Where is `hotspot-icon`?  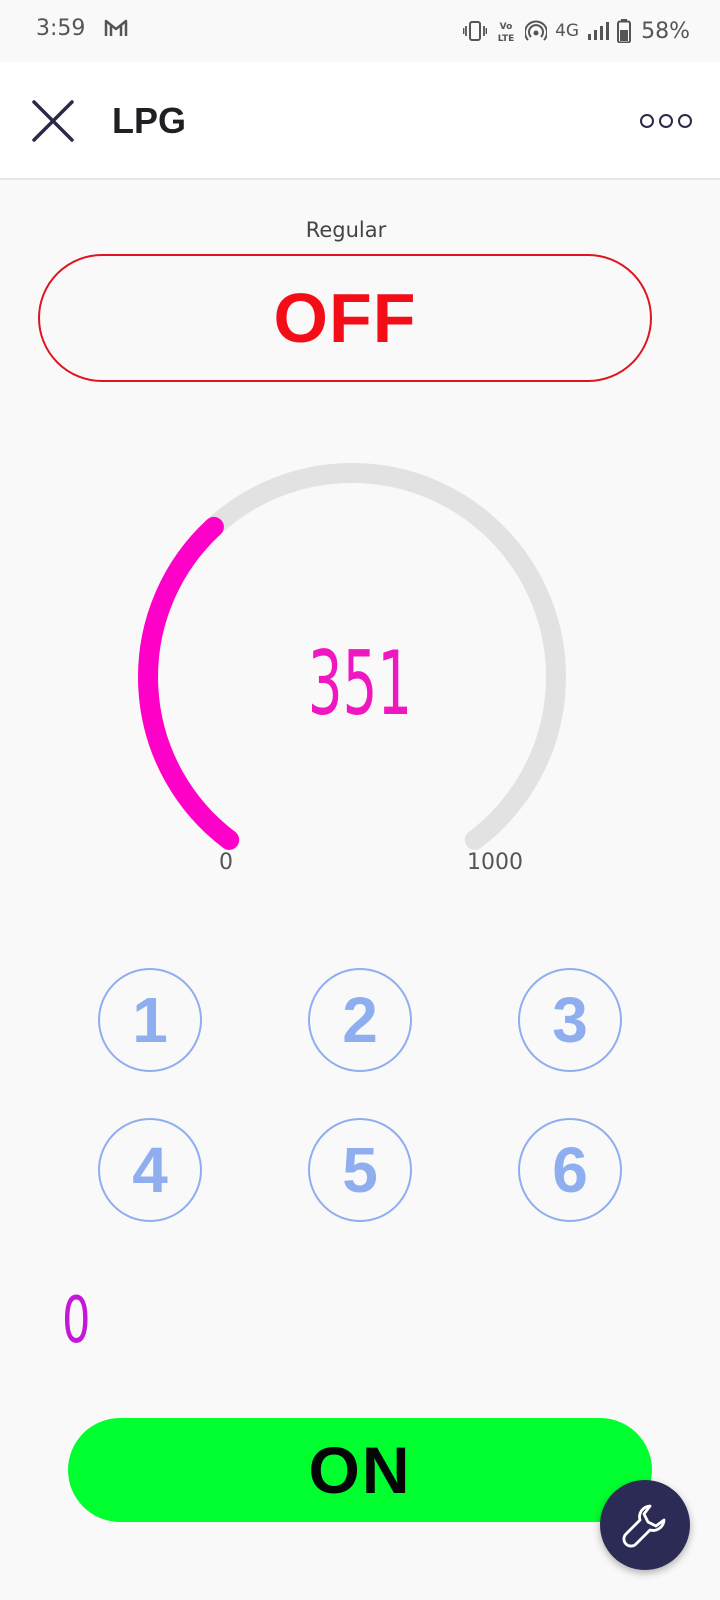 hotspot-icon is located at coordinates (536, 30).